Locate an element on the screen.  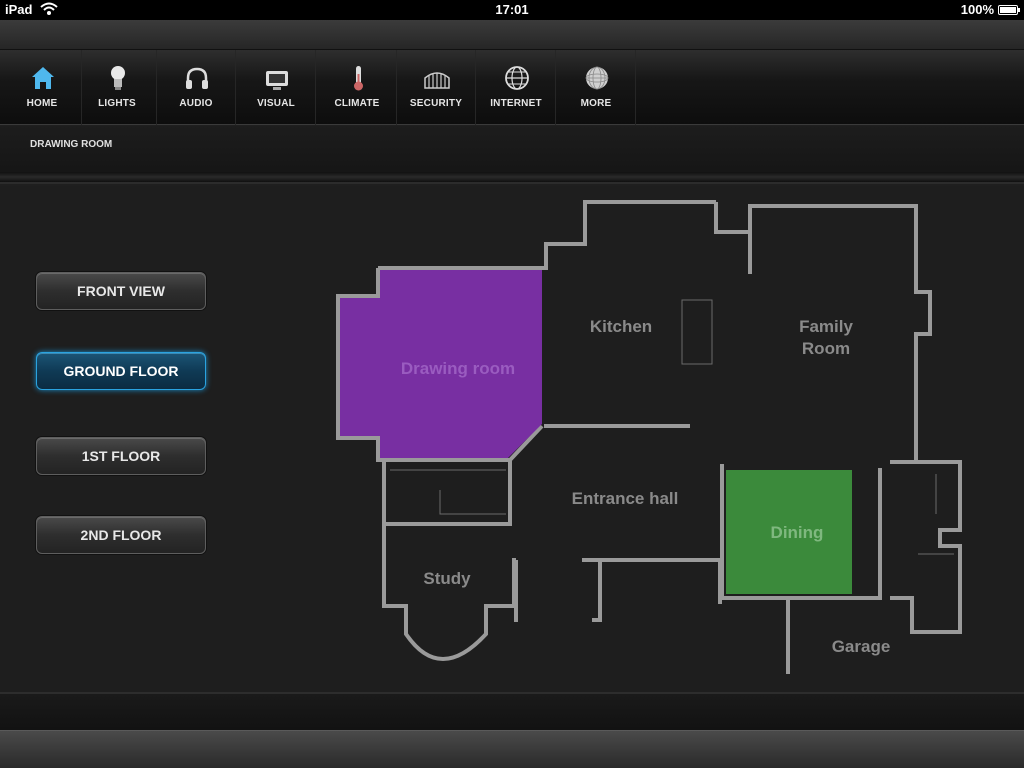
label-entrance-hall: Entrance hall is located at coordinates (625, 498).